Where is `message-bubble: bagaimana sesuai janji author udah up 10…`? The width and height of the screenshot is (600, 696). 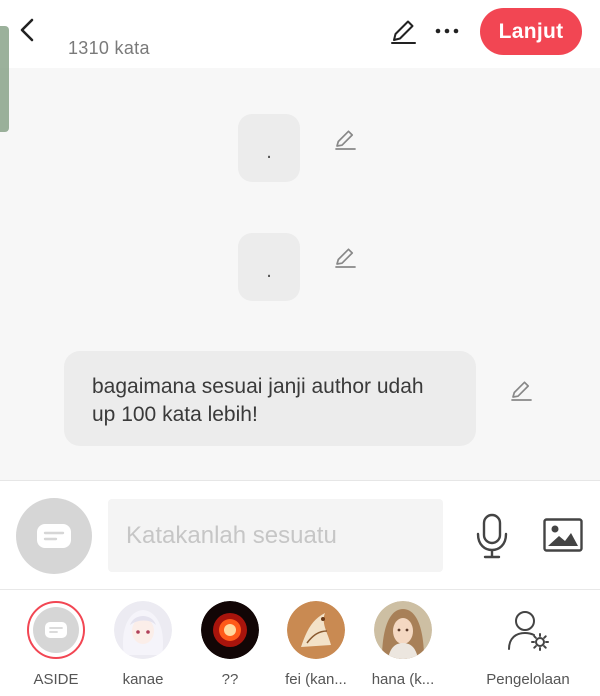 message-bubble: bagaimana sesuai janji author udah up 10… is located at coordinates (270, 398).